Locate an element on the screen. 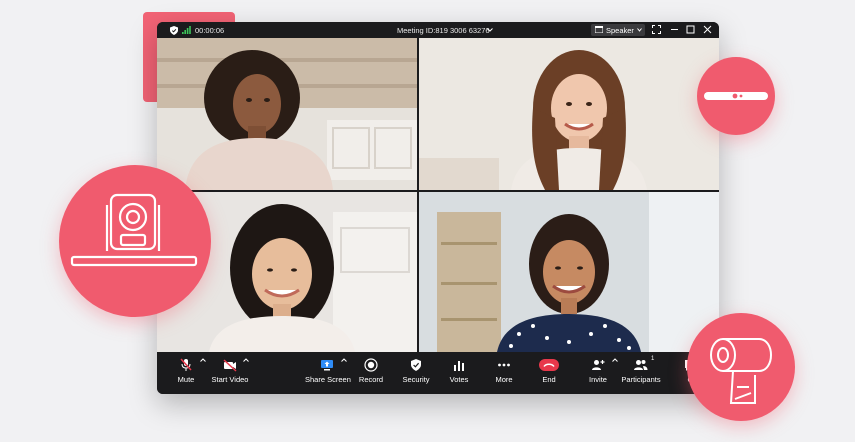  record-button: Record is located at coordinates (371, 374).